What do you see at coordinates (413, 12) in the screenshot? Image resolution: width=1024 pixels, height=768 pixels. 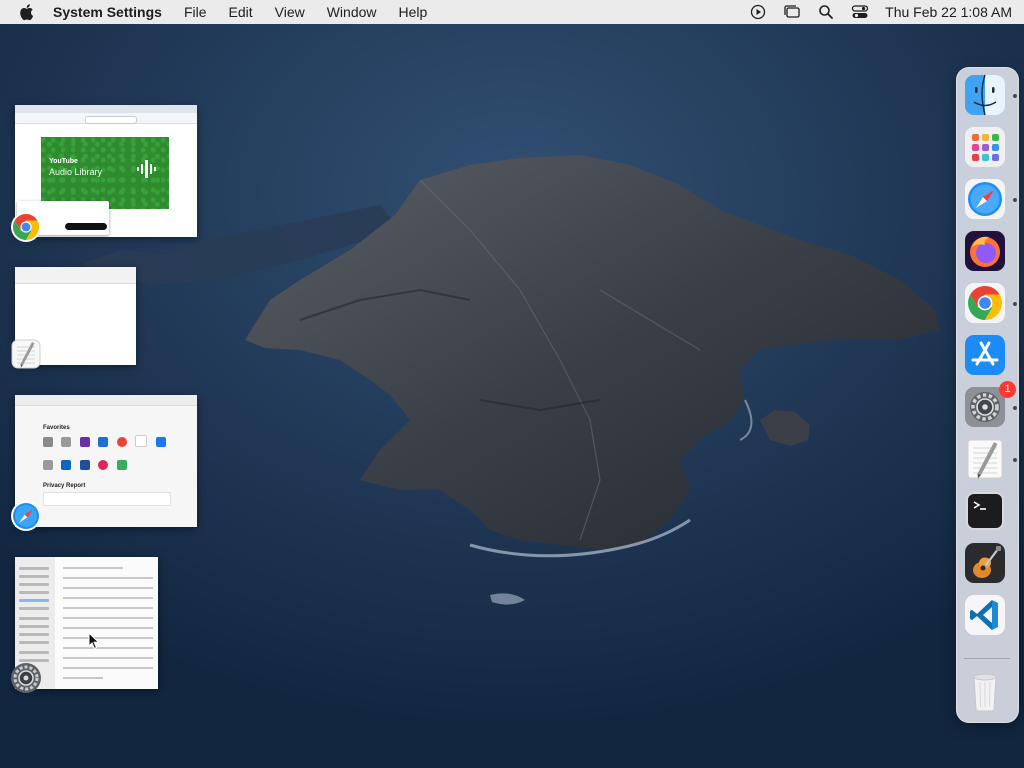 I see `help-menu: Help` at bounding box center [413, 12].